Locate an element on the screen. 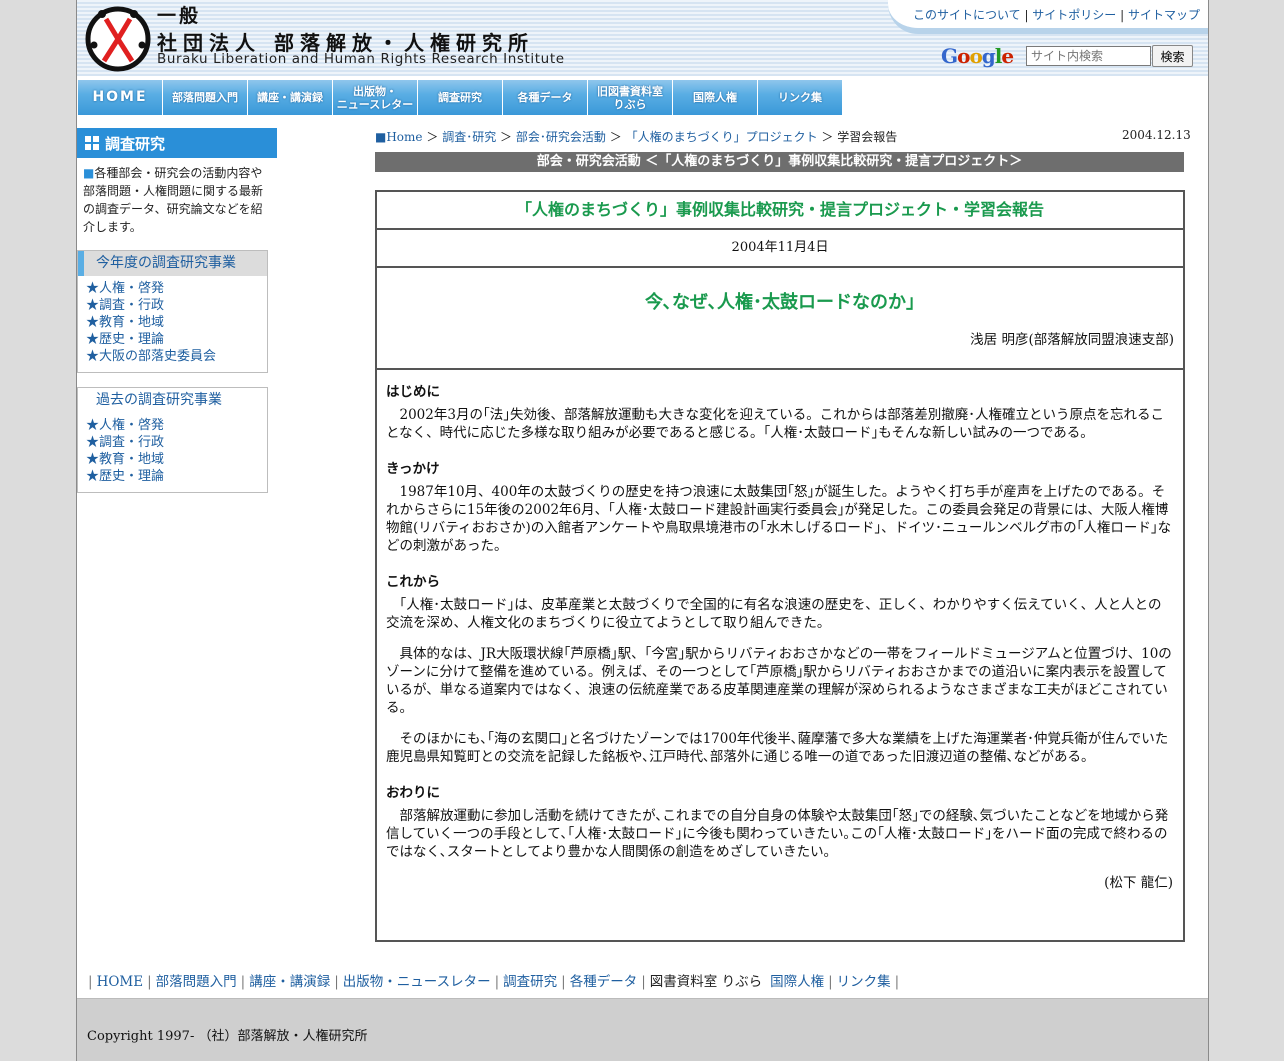 This screenshot has height=1061, width=1284. past-projects-box: 過去の調査研究事業 ★人権・啓発 ★調査・行政 ★教育・地域 ★歴史・理論 is located at coordinates (172, 440).